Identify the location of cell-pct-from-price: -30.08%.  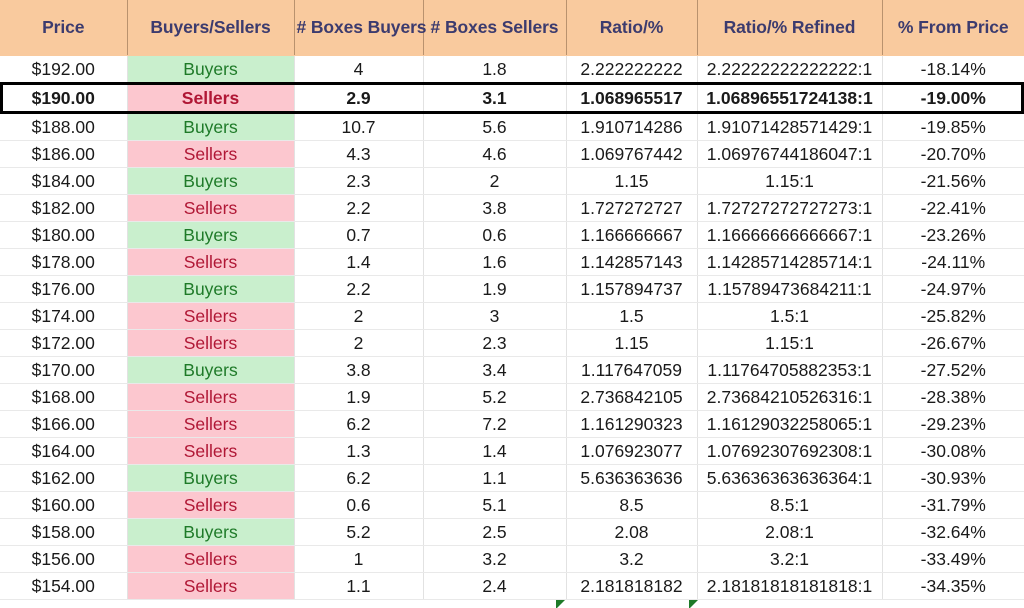
(953, 451).